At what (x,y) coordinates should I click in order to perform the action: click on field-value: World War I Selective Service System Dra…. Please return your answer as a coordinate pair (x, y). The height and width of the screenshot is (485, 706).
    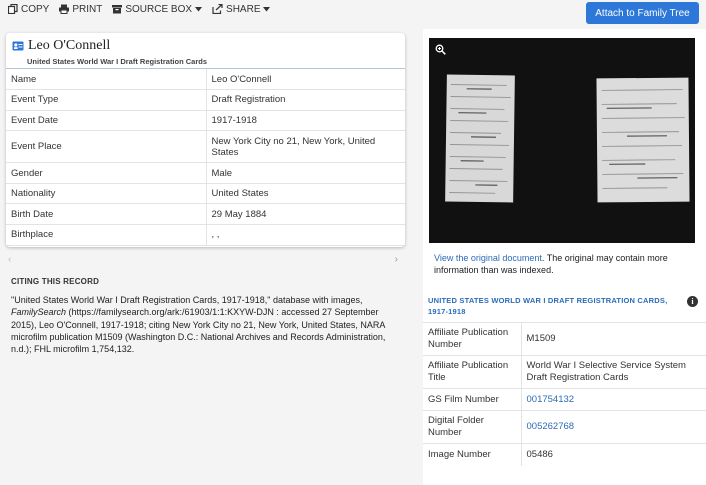
    Looking at the image, I should click on (613, 372).